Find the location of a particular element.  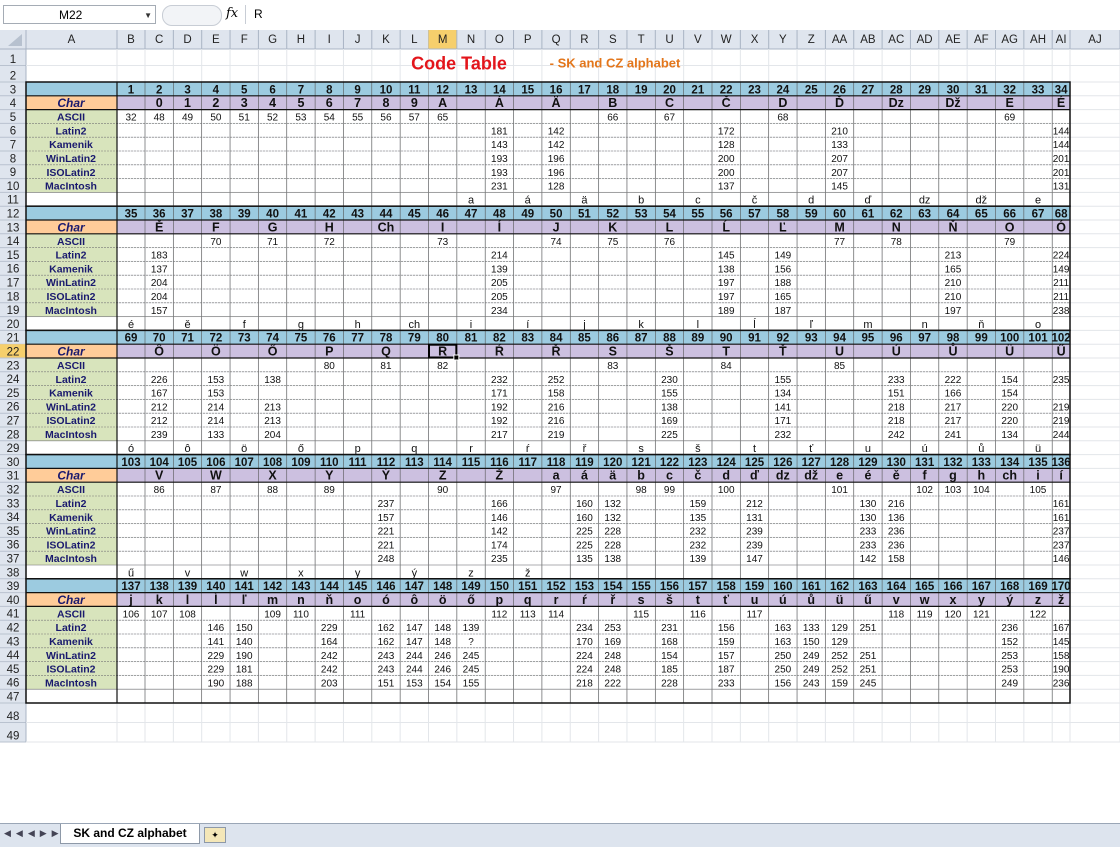

code-value-kamenik: 157 is located at coordinates (386, 518).